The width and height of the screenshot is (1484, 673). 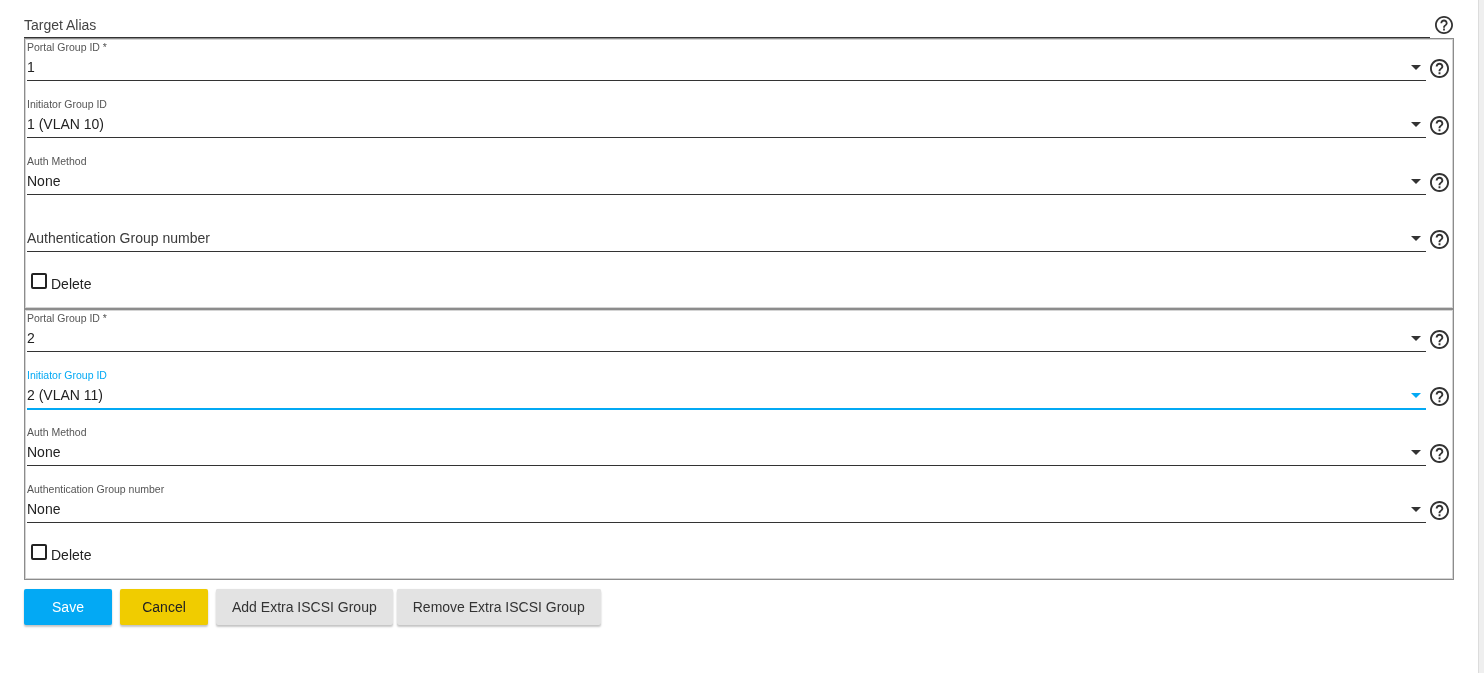 I want to click on field-value: 1, so click(x=31, y=67).